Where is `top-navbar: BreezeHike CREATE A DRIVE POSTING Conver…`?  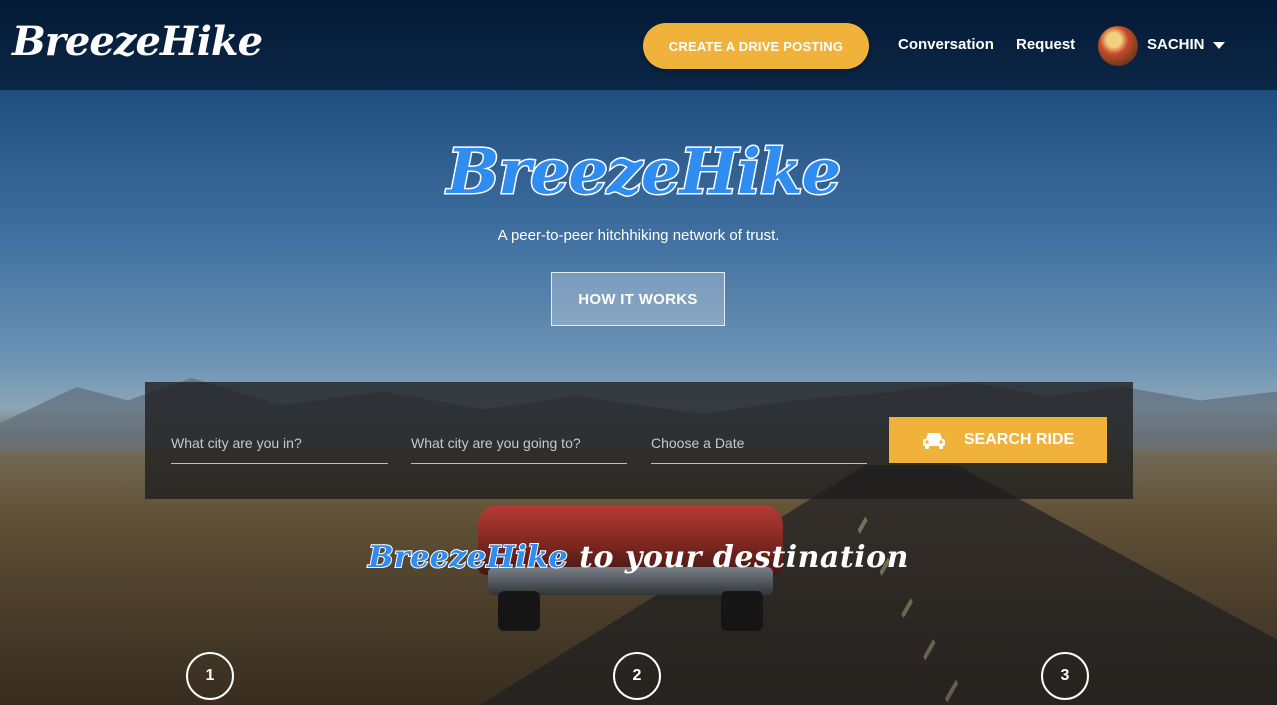
top-navbar: BreezeHike CREATE A DRIVE POSTING Conver… is located at coordinates (638, 45).